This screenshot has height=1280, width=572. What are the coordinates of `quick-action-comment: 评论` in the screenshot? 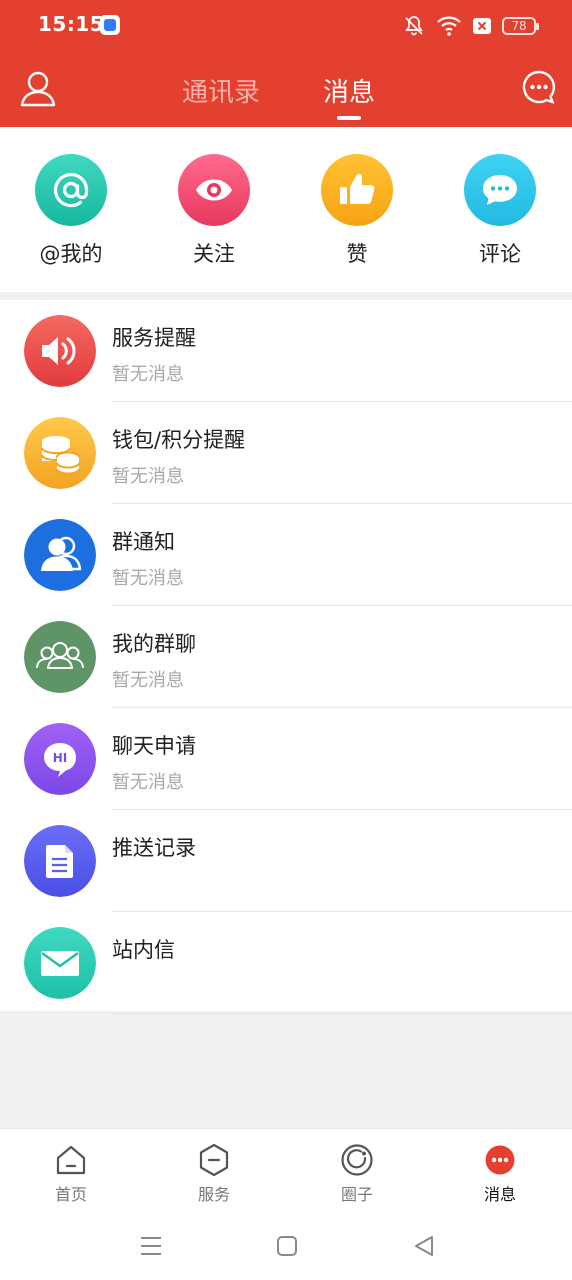 It's located at (500, 211).